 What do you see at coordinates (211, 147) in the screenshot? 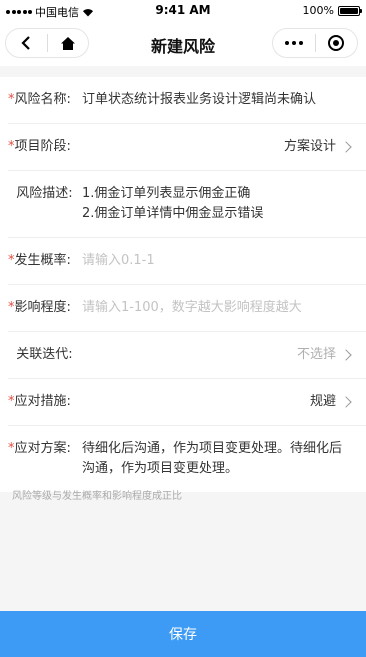
I see `project-stage-value: 方案设计` at bounding box center [211, 147].